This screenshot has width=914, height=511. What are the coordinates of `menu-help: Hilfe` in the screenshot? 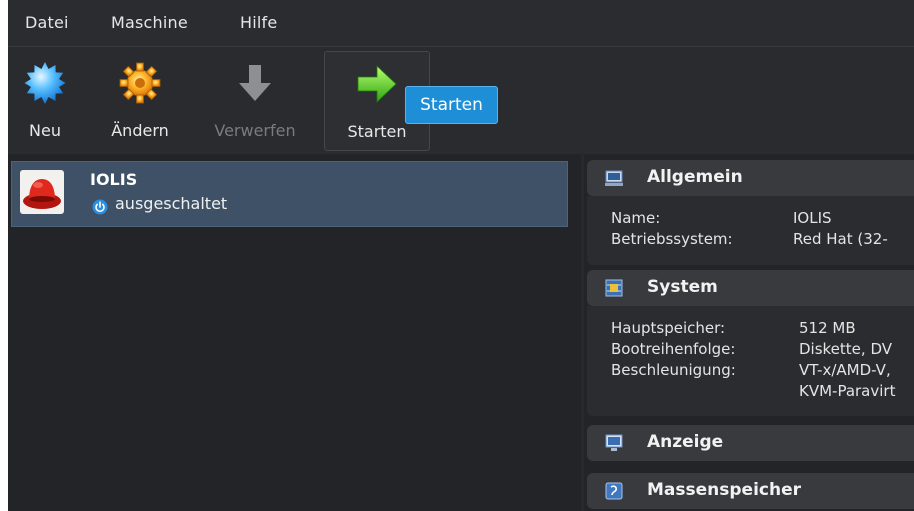 It's located at (258, 22).